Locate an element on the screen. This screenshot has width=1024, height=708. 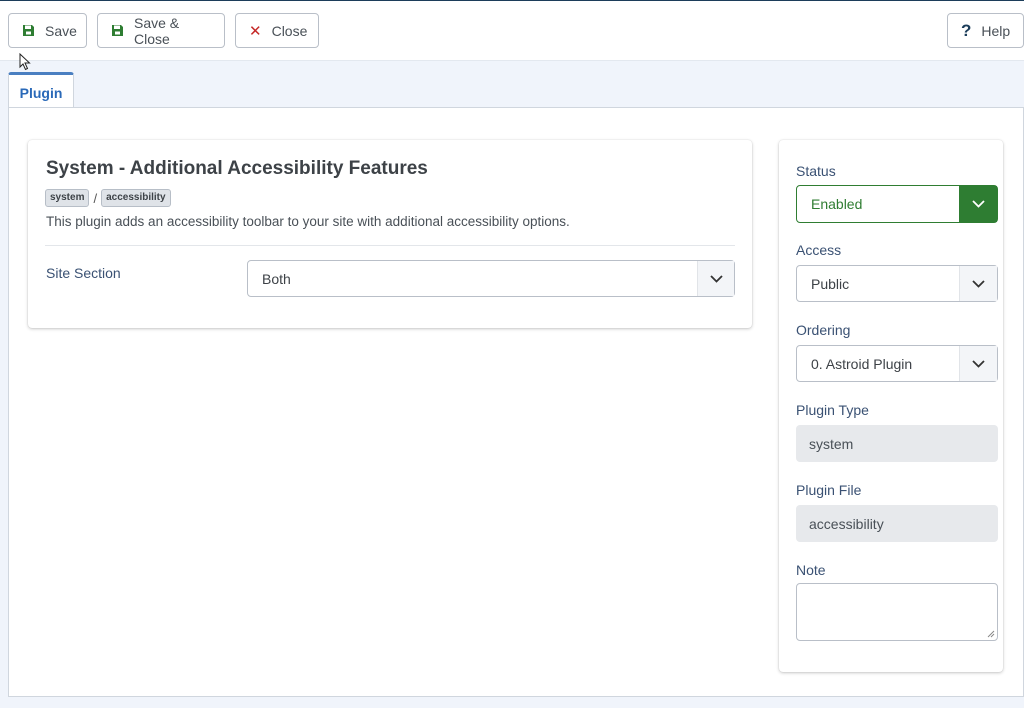
site-section-value: Both is located at coordinates (276, 278).